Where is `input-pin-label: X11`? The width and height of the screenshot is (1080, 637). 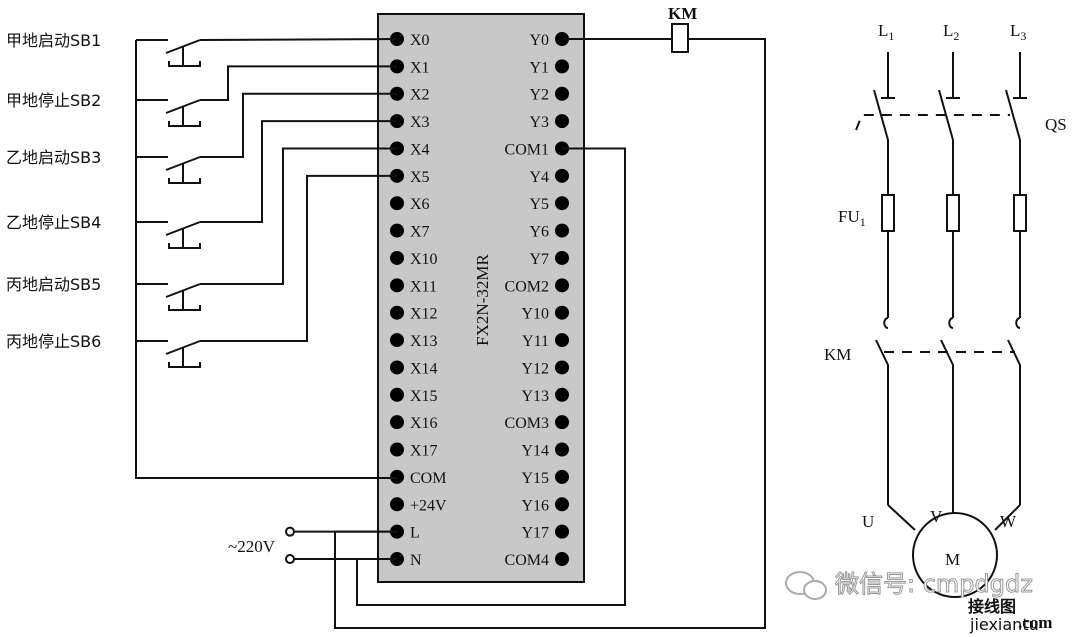
input-pin-label: X11 is located at coordinates (423, 286).